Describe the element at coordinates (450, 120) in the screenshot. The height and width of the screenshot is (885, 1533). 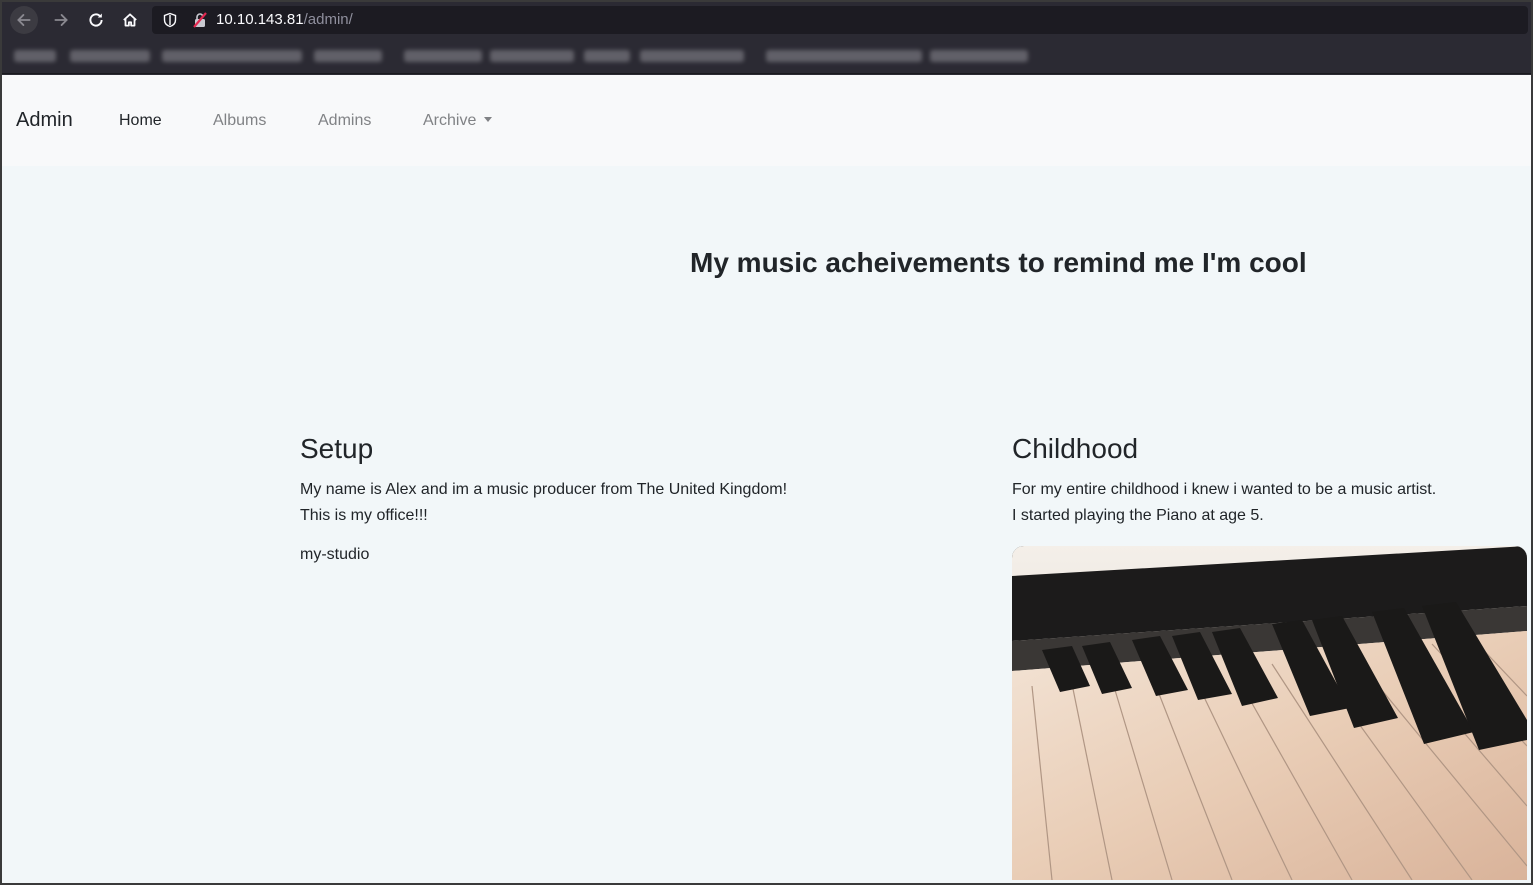
I see `nav-archive-label: Archive` at that location.